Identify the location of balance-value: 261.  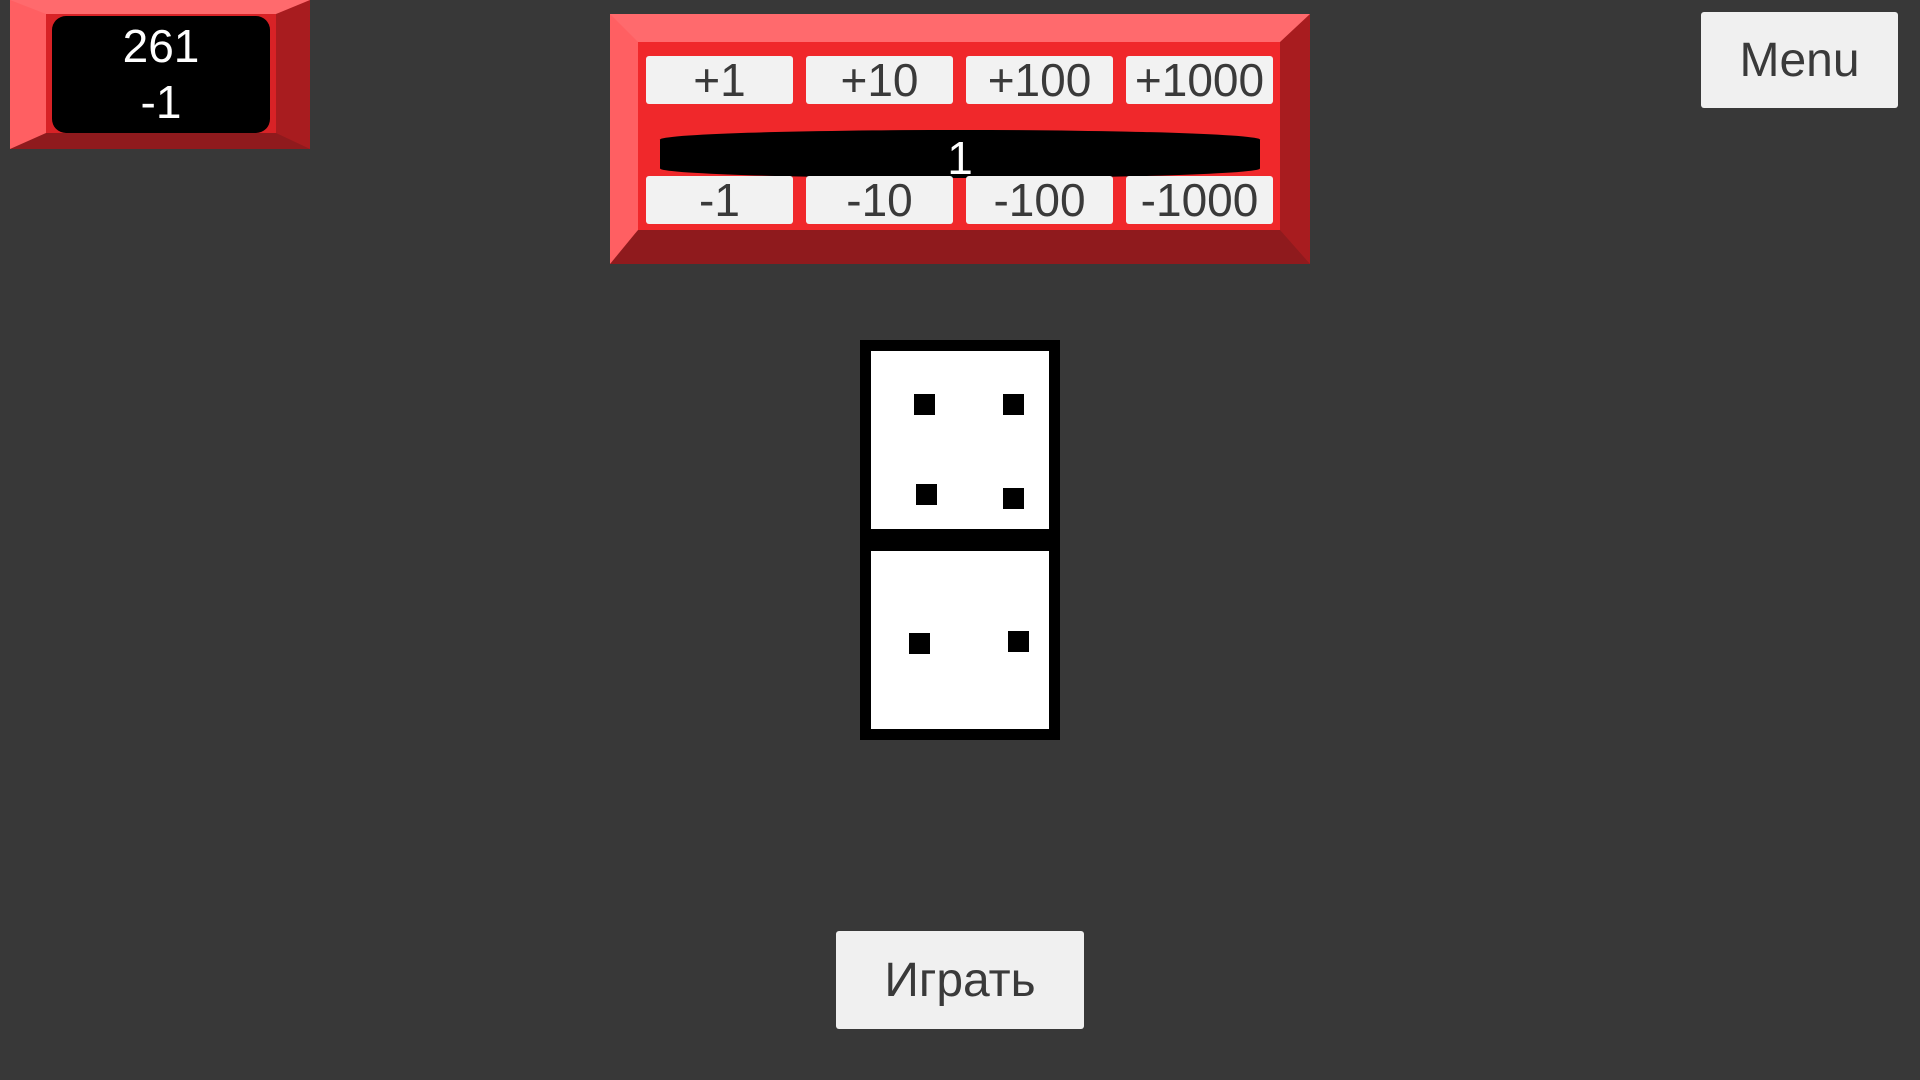
(161, 46).